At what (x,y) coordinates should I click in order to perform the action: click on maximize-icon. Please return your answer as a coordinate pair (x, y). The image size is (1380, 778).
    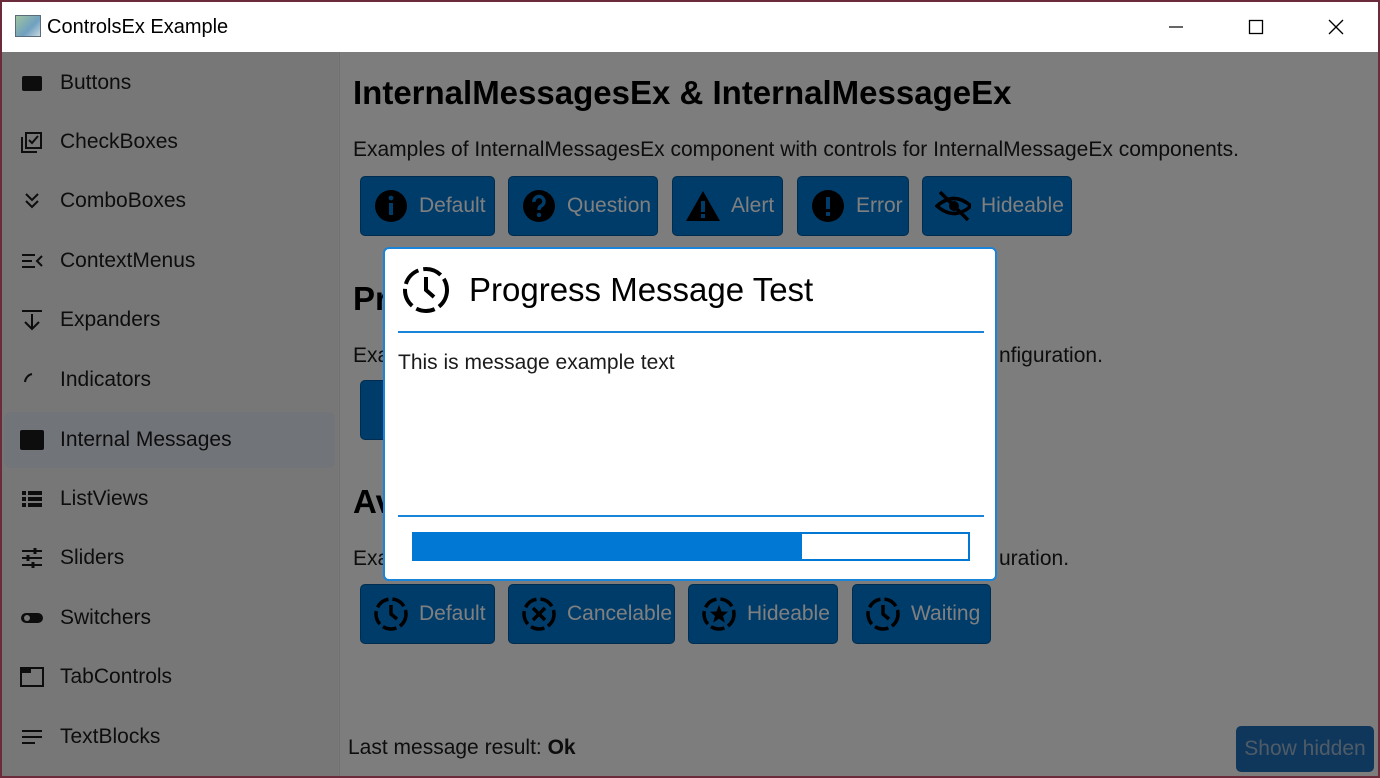
    Looking at the image, I should click on (1256, 27).